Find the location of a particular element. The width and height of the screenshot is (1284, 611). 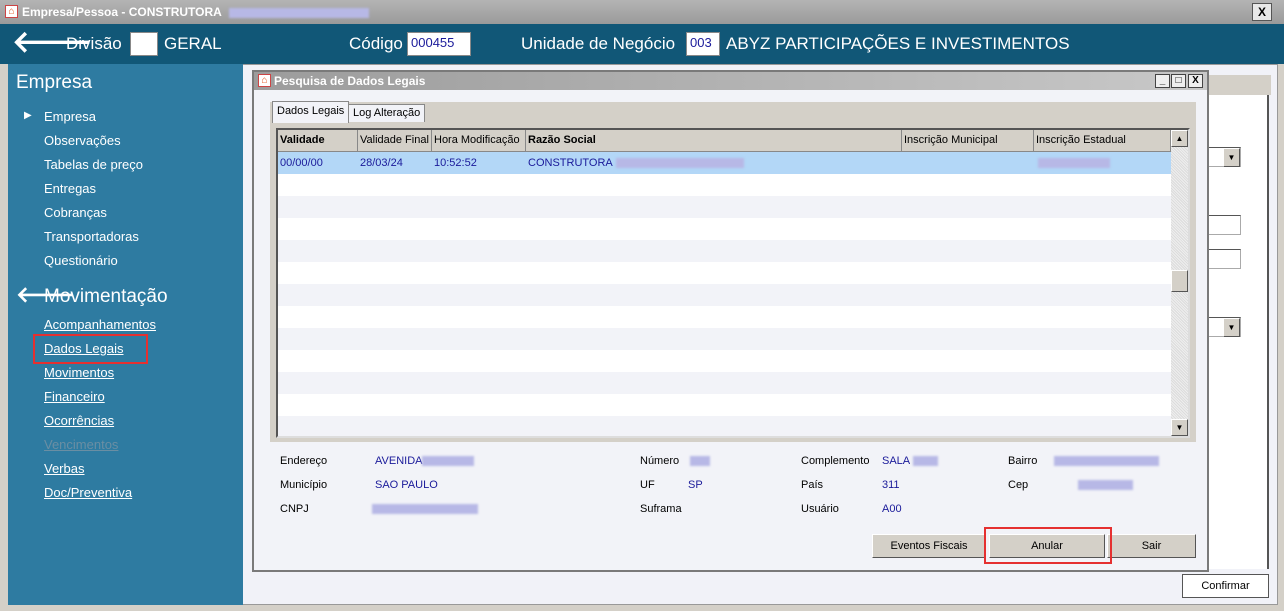

dialog-title: Pesquisa de Dados Legais is located at coordinates (350, 81).